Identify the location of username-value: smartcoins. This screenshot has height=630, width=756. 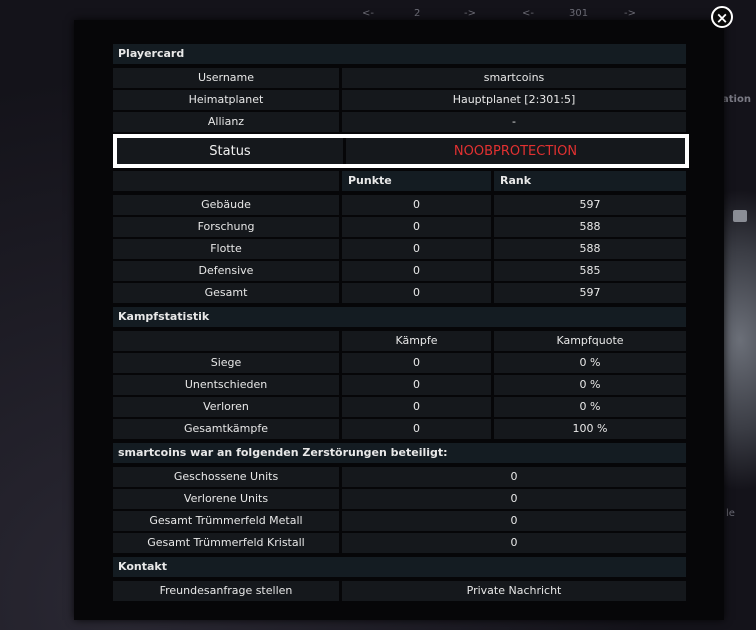
(514, 78).